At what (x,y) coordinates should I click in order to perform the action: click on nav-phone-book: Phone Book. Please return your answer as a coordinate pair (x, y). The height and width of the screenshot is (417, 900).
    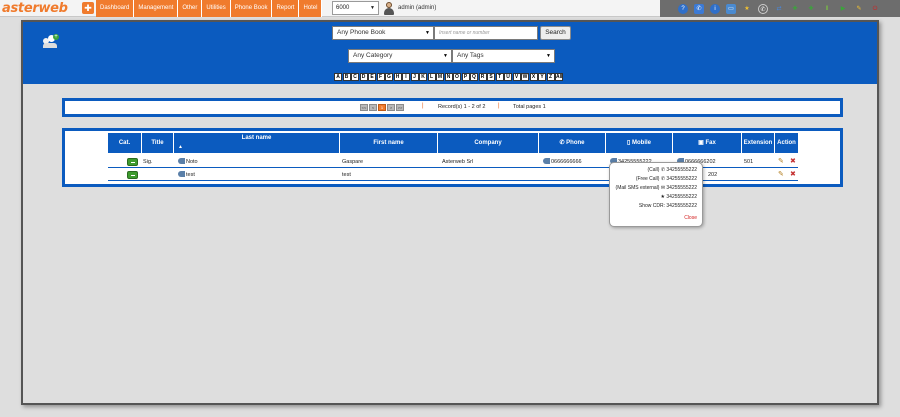
    Looking at the image, I should click on (251, 8).